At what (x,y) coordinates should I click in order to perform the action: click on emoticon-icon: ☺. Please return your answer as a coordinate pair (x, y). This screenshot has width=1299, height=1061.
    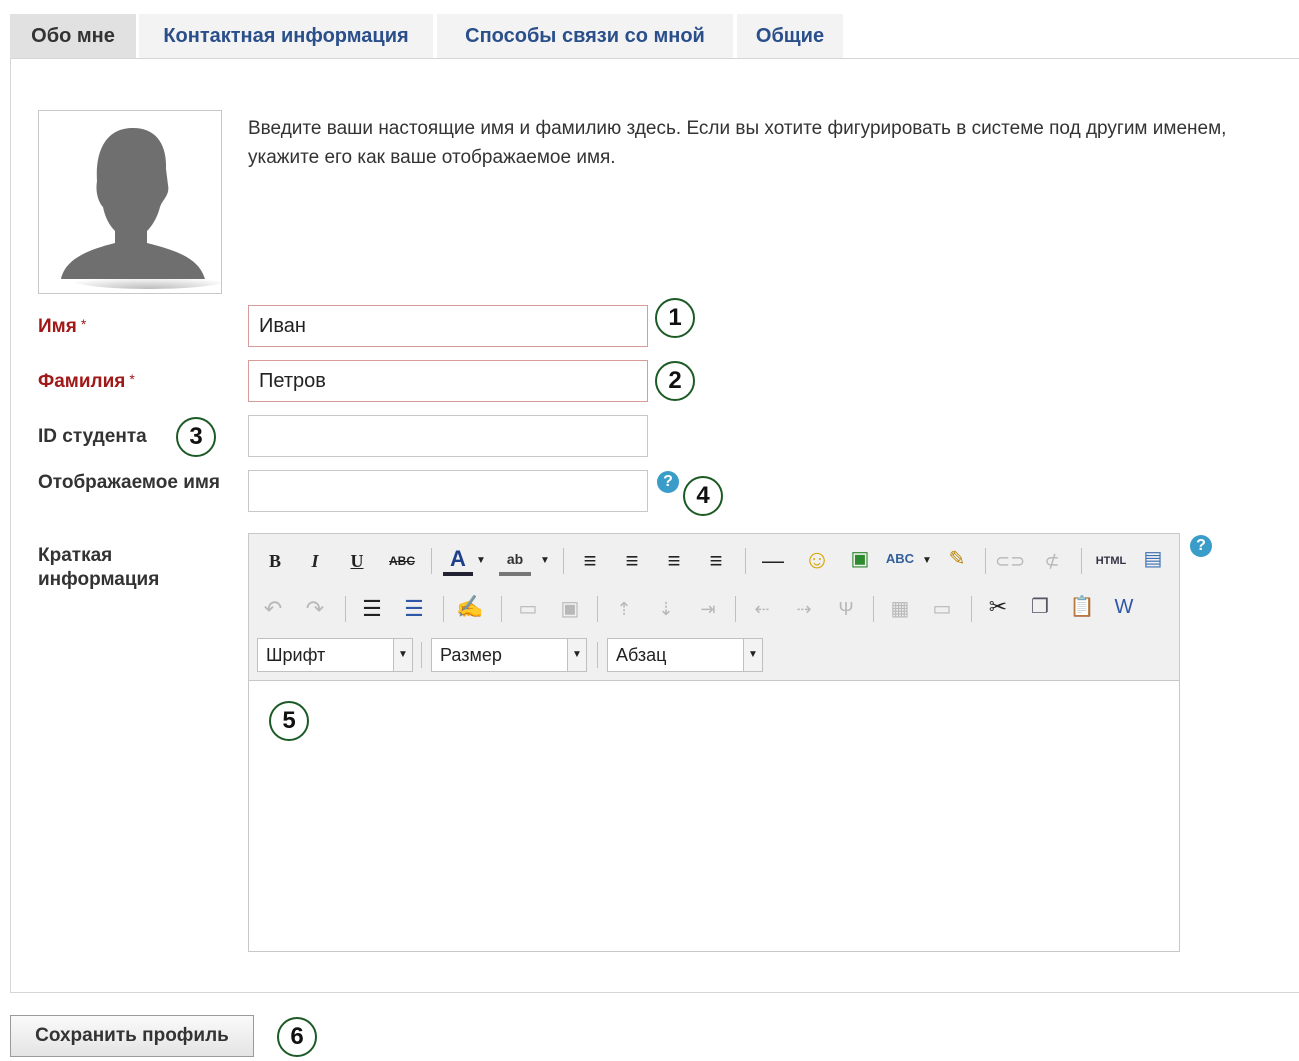
    Looking at the image, I should click on (817, 559).